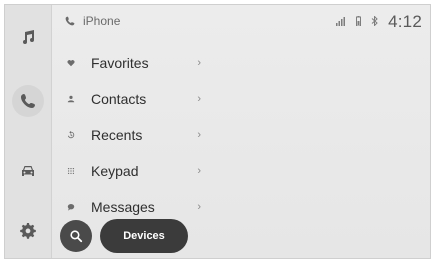 The height and width of the screenshot is (263, 435). I want to click on rail-phone-button, so click(28, 101).